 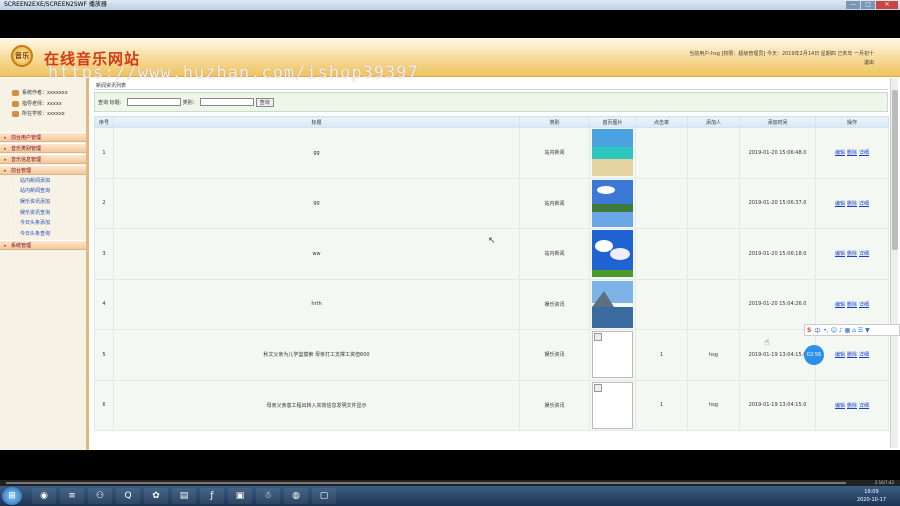 I want to click on col-clicks: 点击率, so click(x=661, y=122).